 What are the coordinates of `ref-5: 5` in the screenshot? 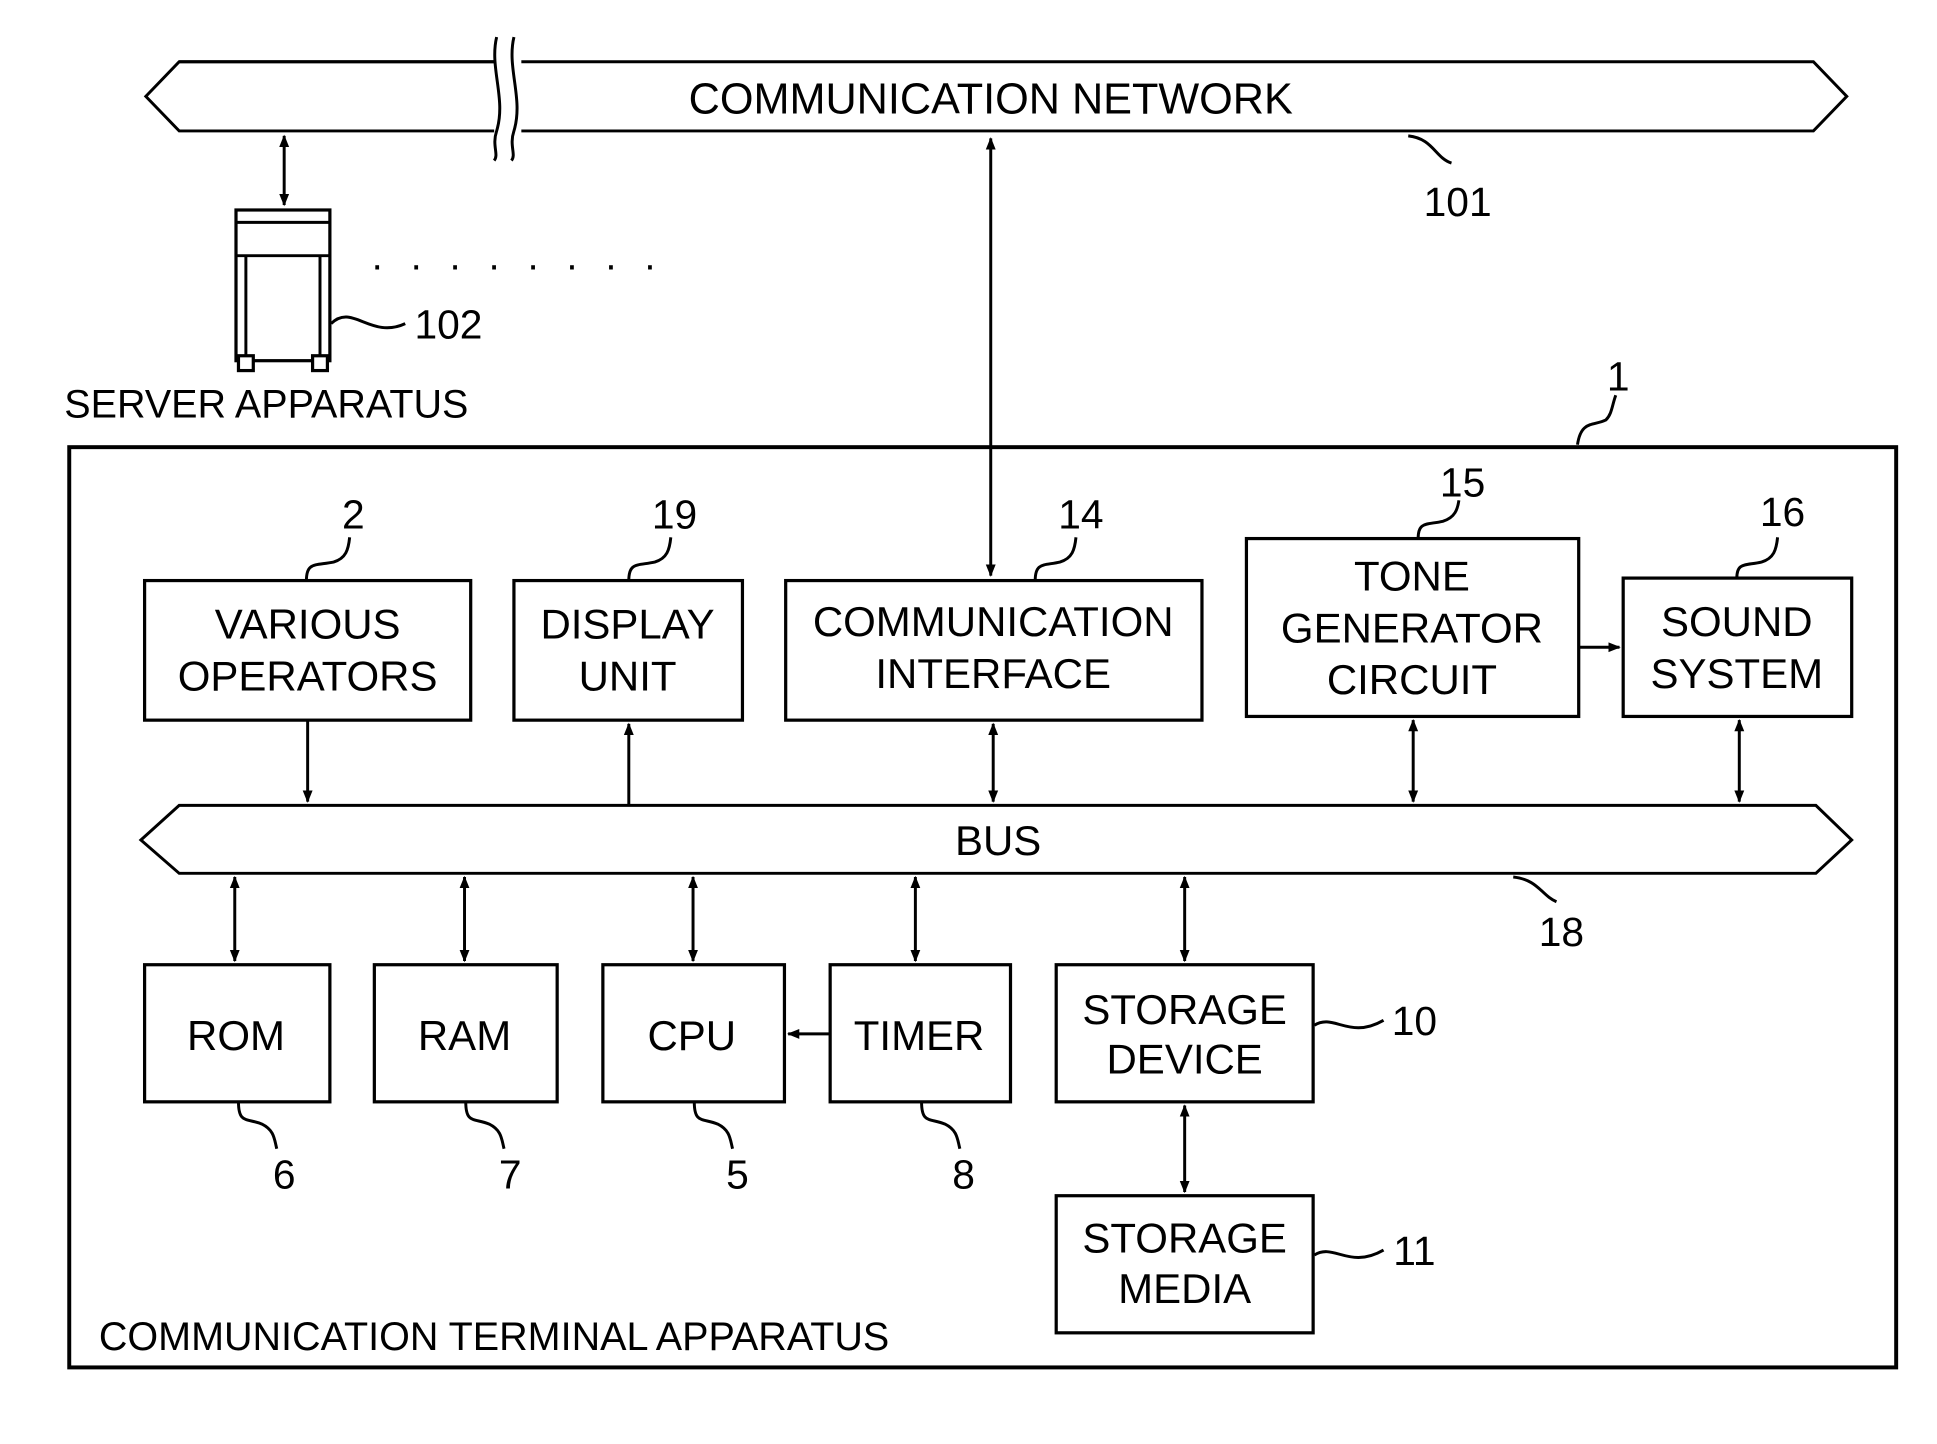 It's located at (737, 1174).